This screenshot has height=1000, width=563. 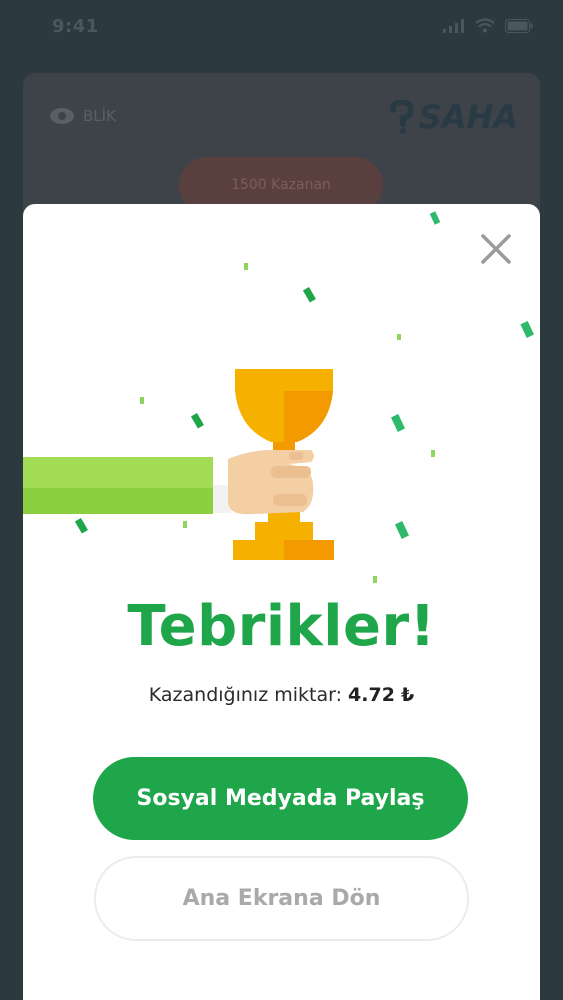 I want to click on status-time: 9:41, so click(x=75, y=26).